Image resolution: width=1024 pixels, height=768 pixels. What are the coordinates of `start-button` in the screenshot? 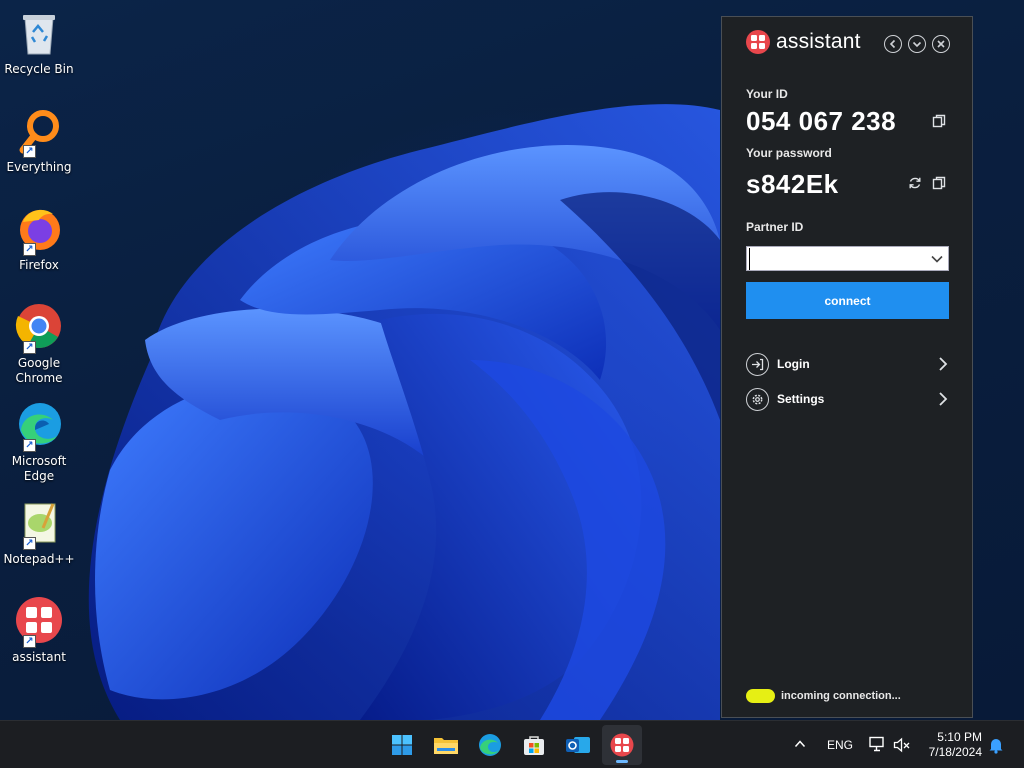 It's located at (402, 745).